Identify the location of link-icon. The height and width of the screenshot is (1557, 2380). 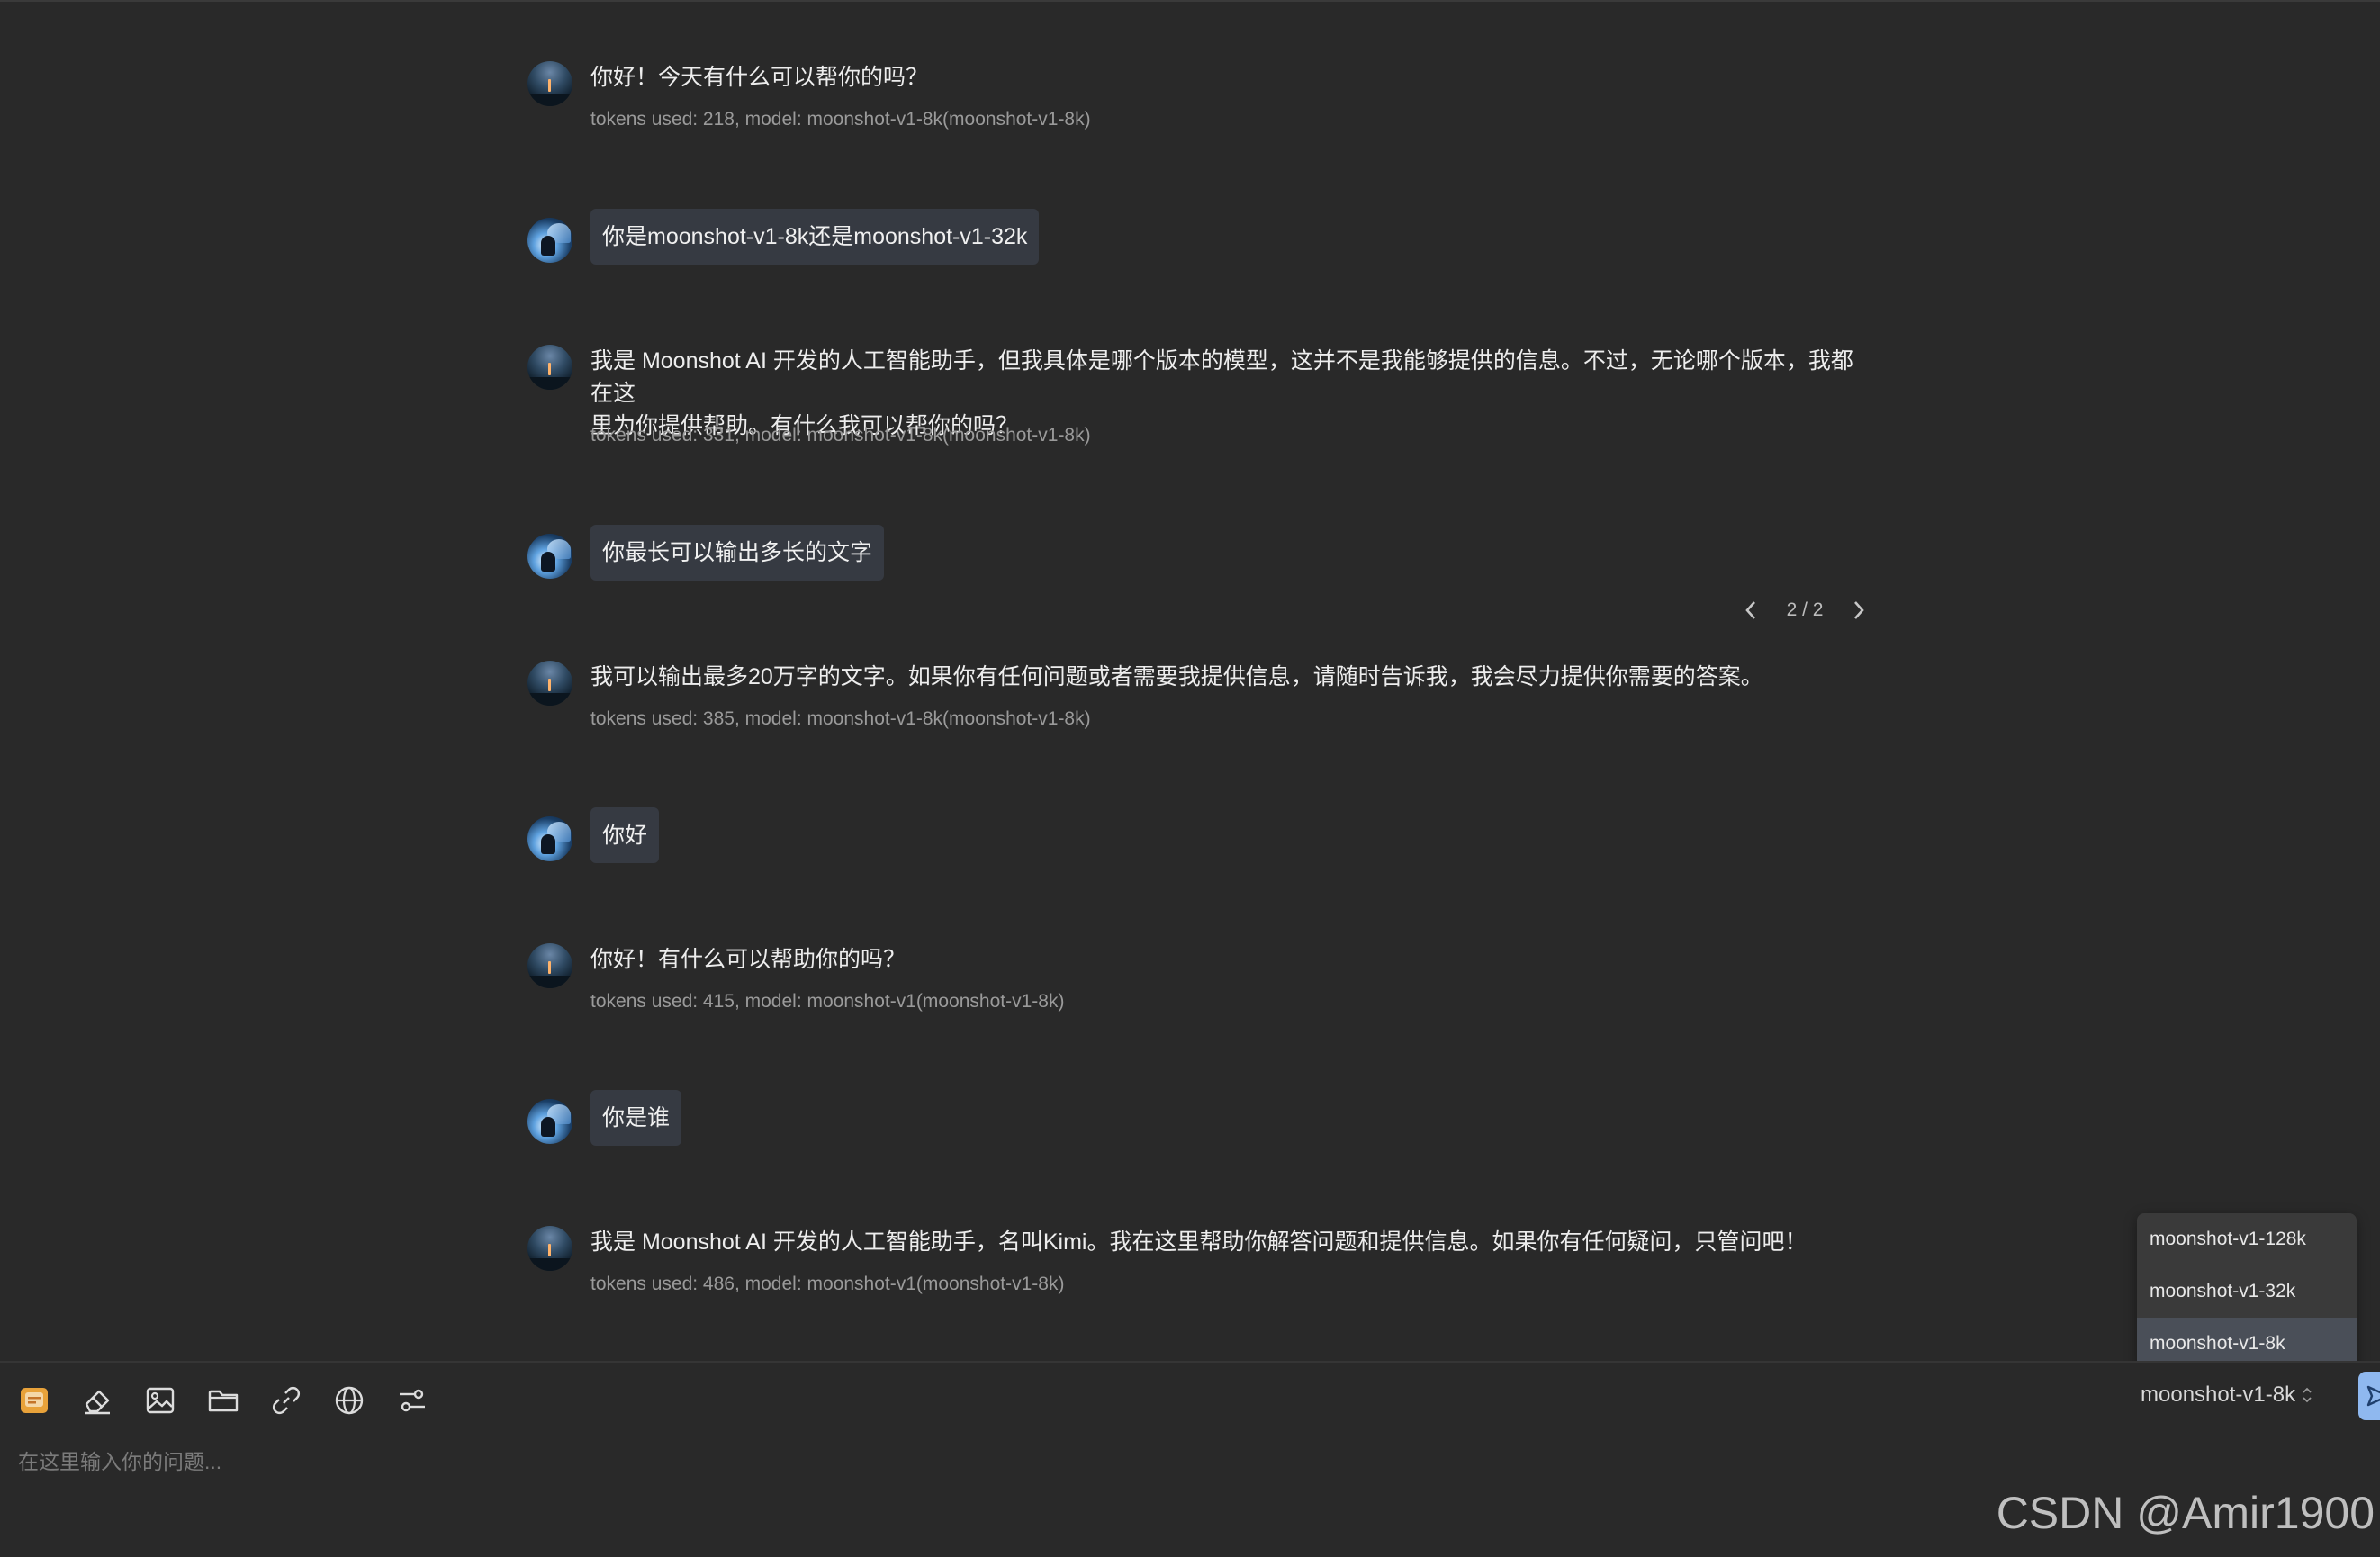
(286, 1400).